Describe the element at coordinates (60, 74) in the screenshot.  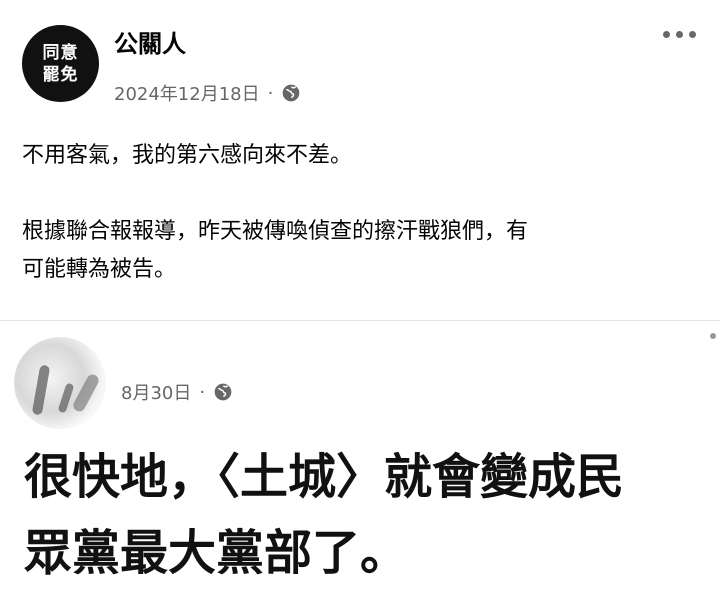
I see `avatar-text-line-2: 罷免` at that location.